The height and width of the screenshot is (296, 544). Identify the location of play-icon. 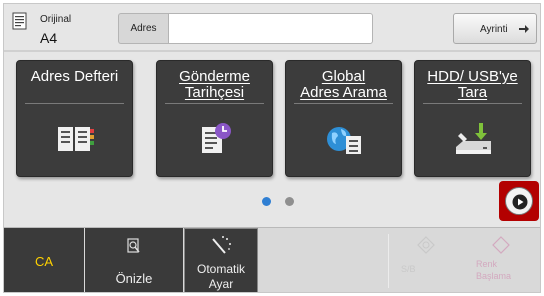
(520, 202).